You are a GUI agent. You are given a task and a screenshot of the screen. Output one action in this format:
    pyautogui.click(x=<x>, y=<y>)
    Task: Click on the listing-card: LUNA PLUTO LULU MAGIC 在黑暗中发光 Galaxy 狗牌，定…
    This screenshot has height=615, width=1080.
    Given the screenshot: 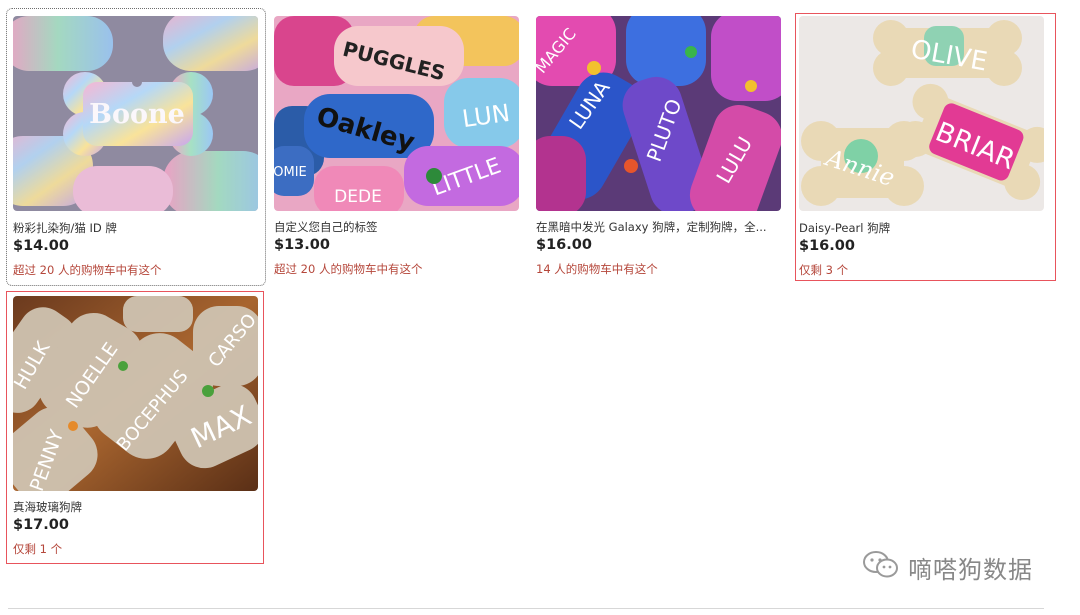 What is the action you would take?
    pyautogui.click(x=660, y=147)
    